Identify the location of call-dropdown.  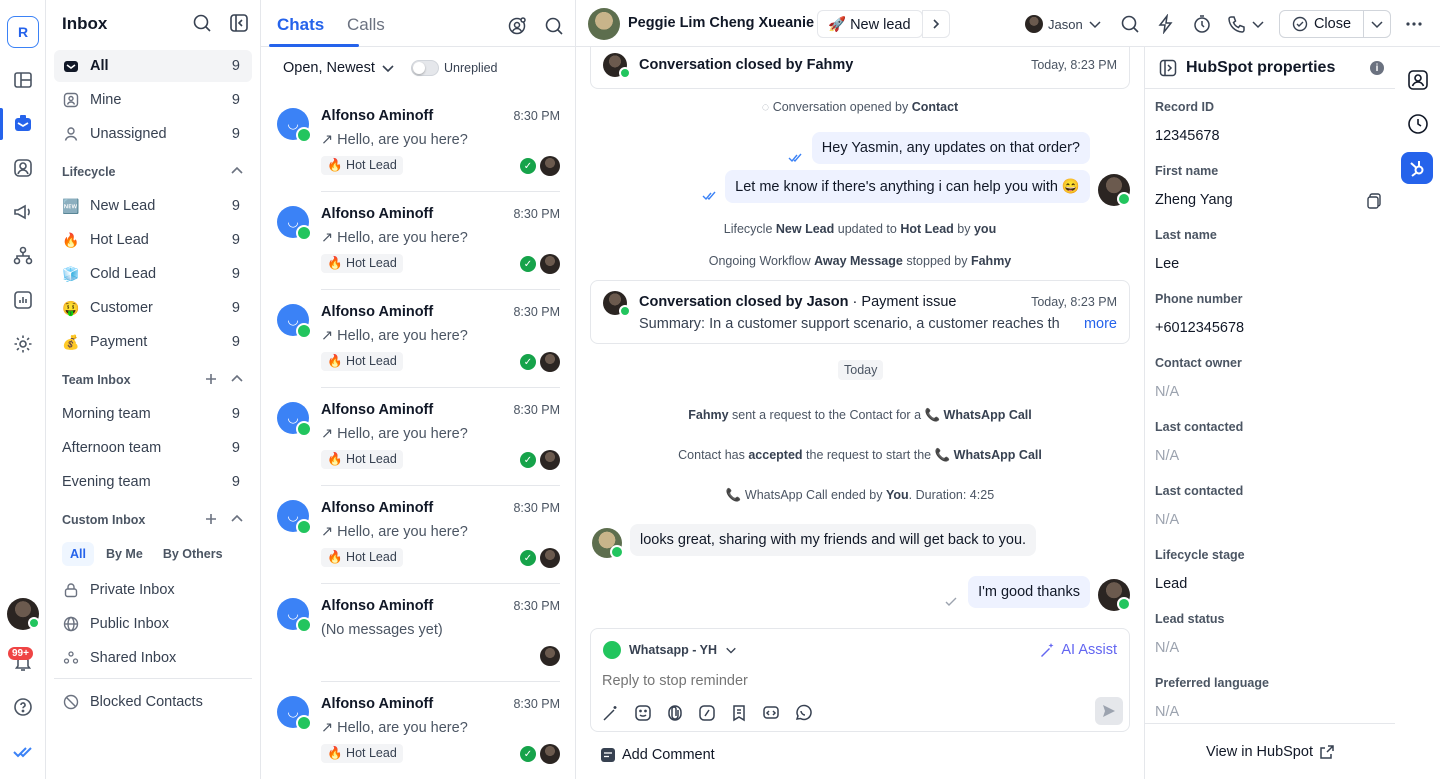
(1246, 24).